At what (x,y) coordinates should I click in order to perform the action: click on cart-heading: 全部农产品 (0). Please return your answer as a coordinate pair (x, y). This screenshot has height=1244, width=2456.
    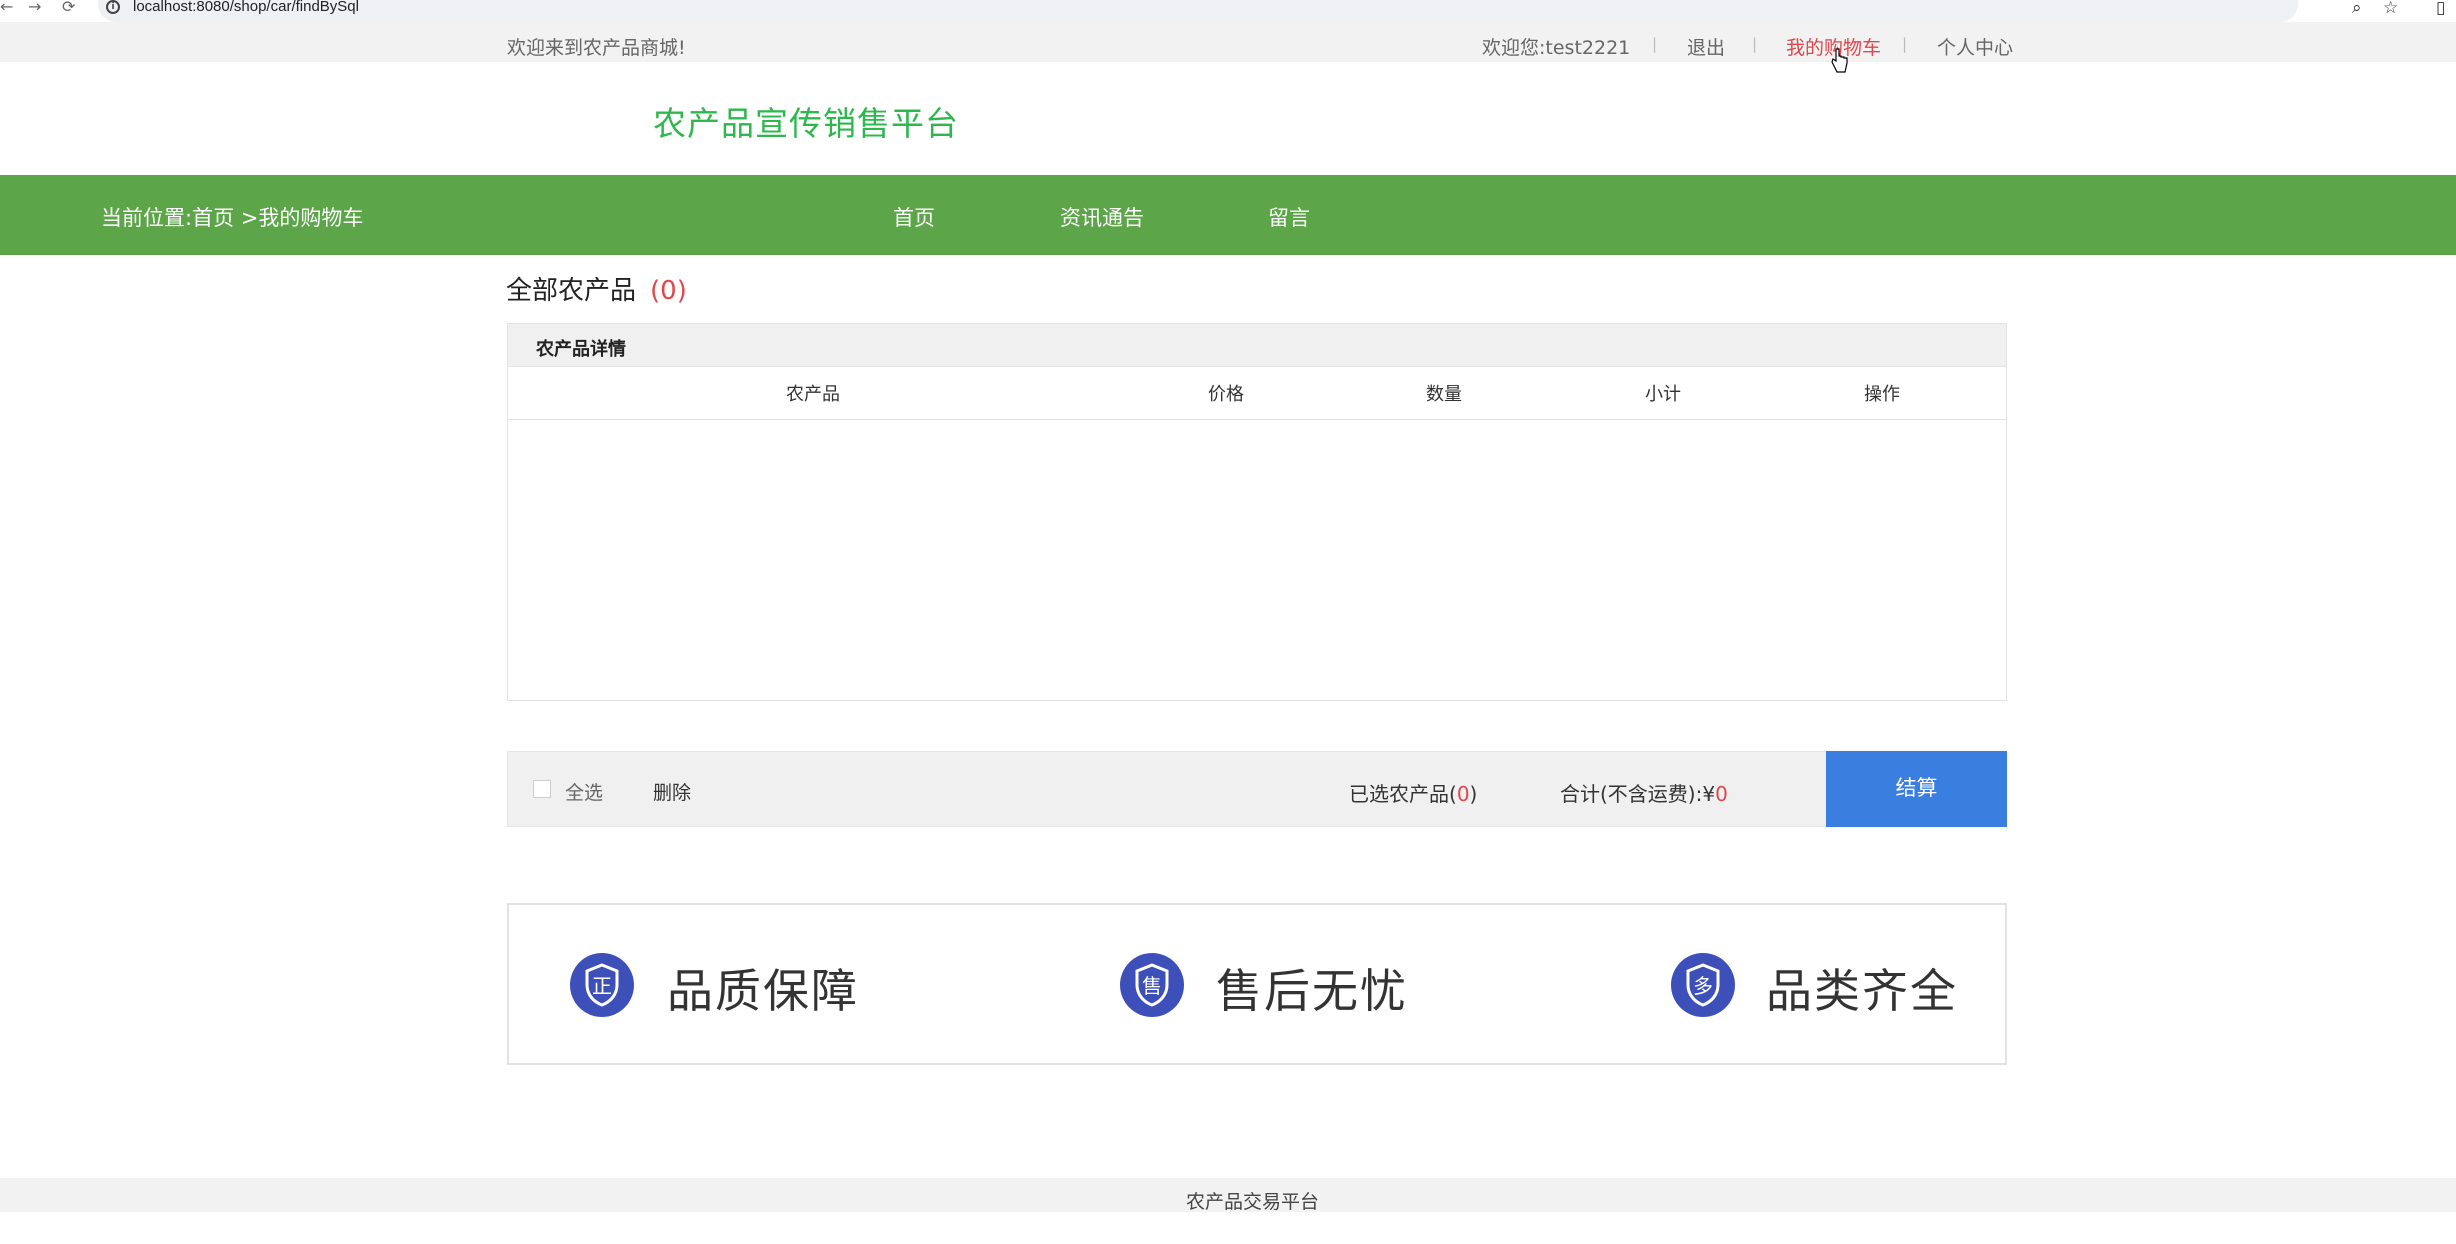
    Looking at the image, I should click on (596, 288).